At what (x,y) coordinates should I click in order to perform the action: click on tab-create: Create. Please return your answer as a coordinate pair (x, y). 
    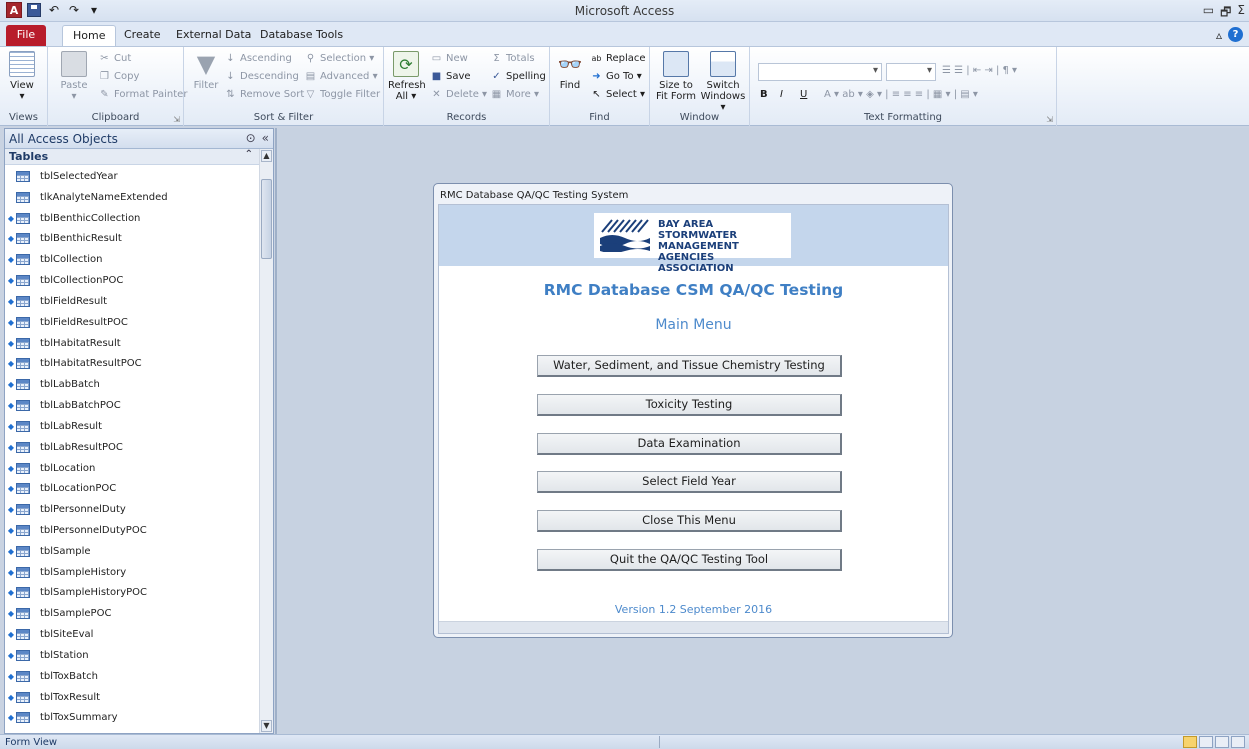
    Looking at the image, I should click on (142, 35).